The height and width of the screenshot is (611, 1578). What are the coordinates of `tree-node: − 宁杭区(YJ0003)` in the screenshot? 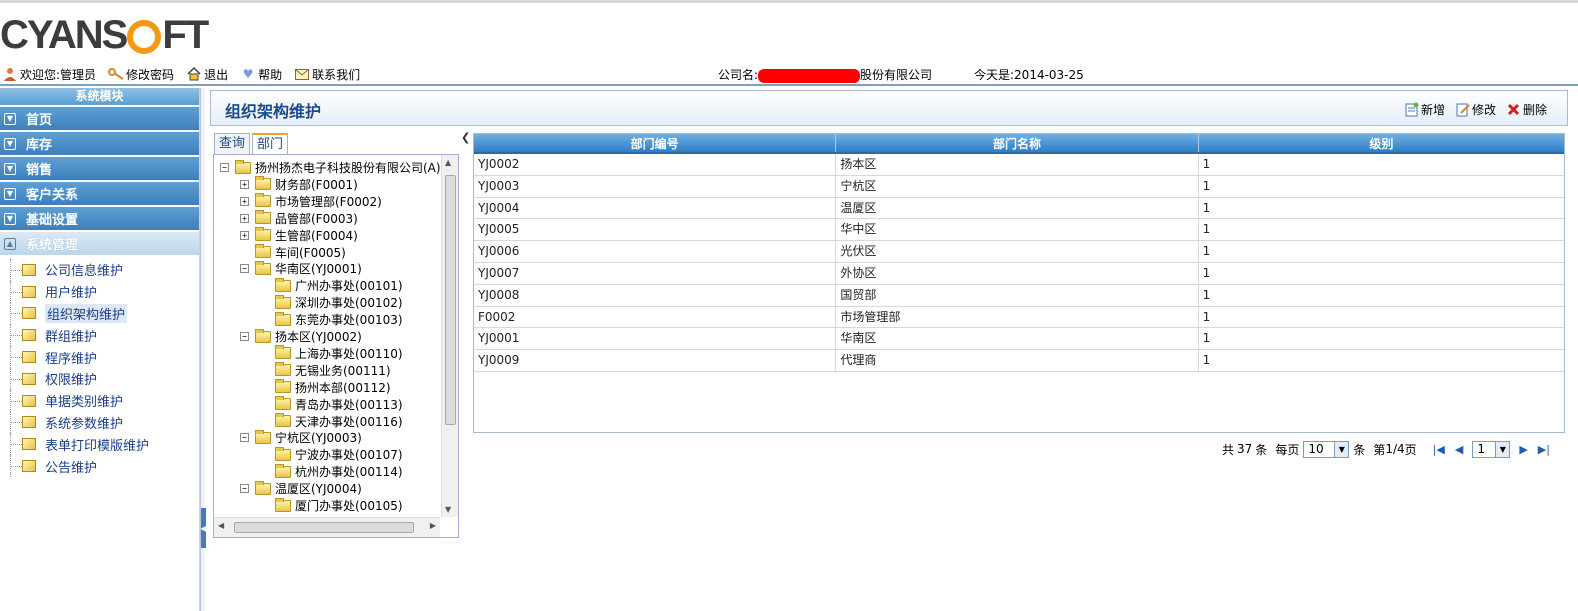 It's located at (301, 437).